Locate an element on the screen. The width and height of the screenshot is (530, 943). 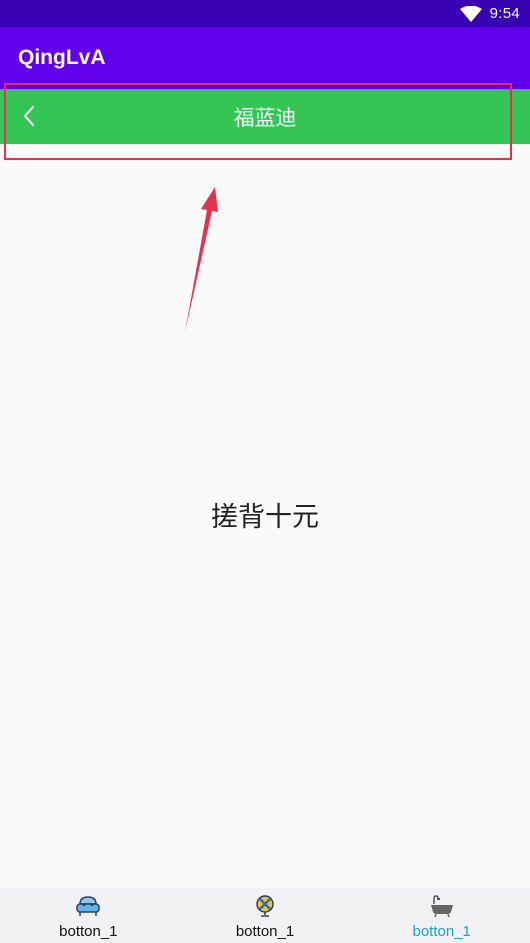
app-title: QingLvA is located at coordinates (62, 57).